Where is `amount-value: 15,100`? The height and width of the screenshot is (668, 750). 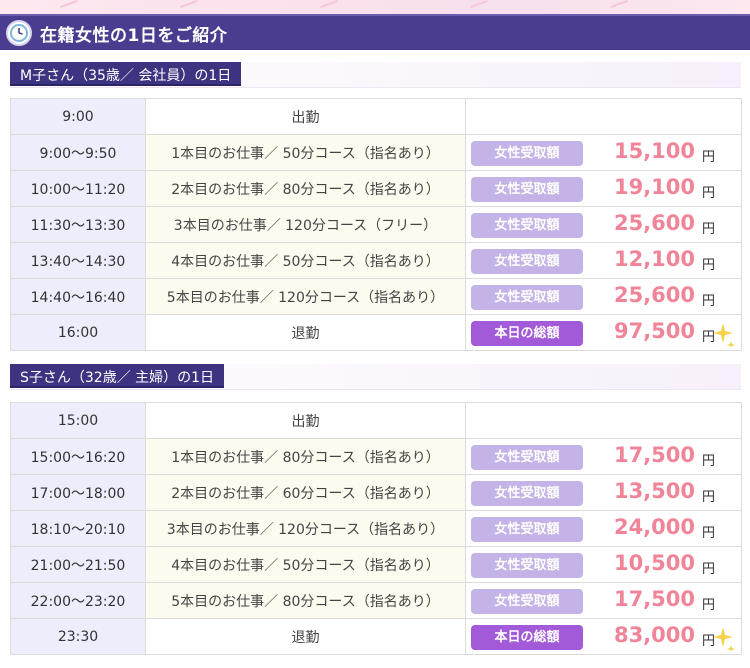
amount-value: 15,100 is located at coordinates (654, 151).